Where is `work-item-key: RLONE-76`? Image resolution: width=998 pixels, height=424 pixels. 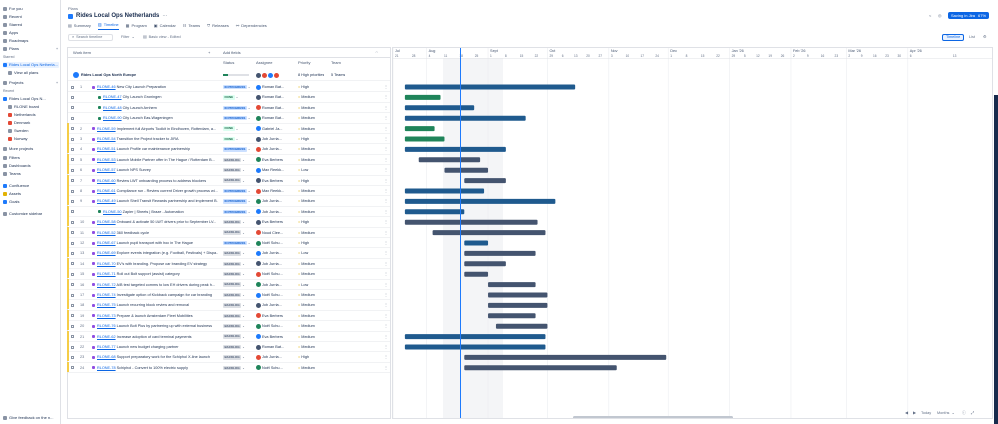
work-item-key: RLONE-76 is located at coordinates (106, 326).